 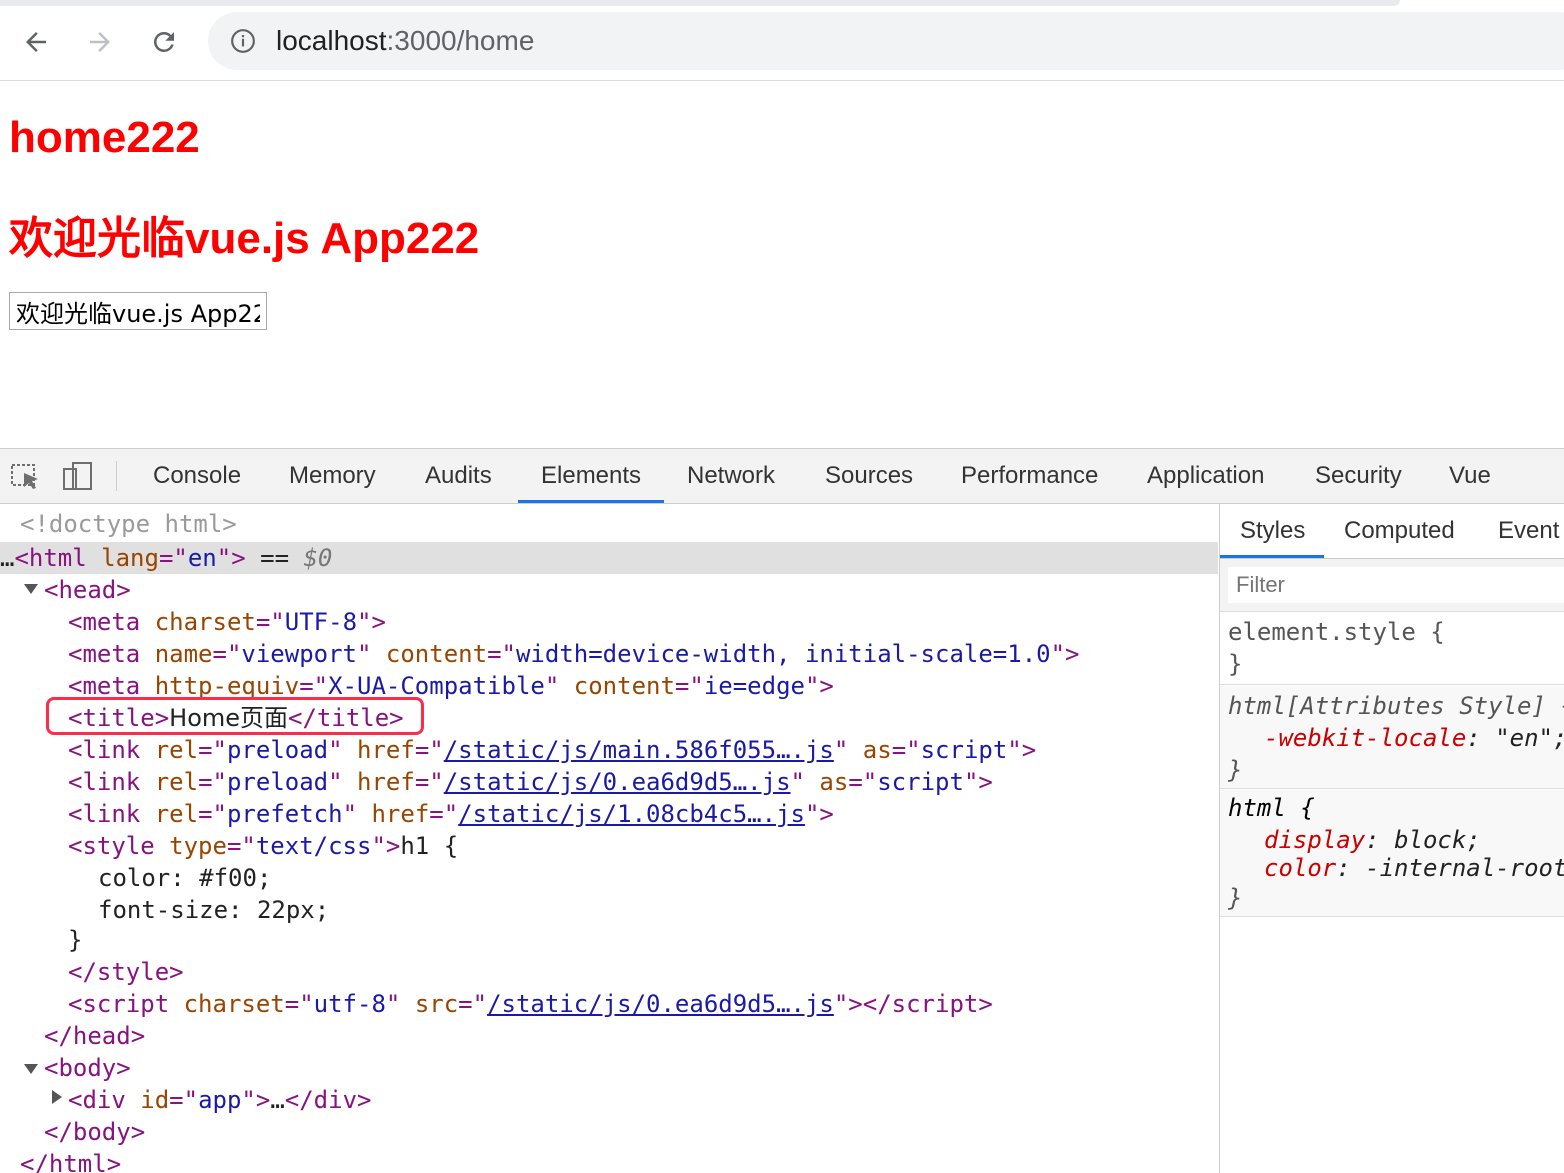 I want to click on url-host: localhost, so click(x=331, y=40).